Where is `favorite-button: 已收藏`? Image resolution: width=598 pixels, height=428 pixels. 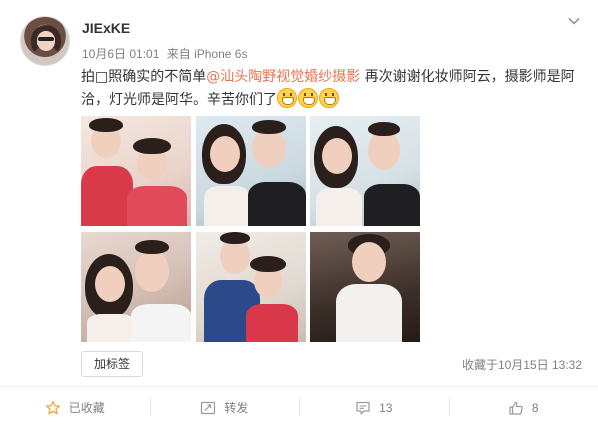
favorite-button: 已收藏 is located at coordinates (75, 407).